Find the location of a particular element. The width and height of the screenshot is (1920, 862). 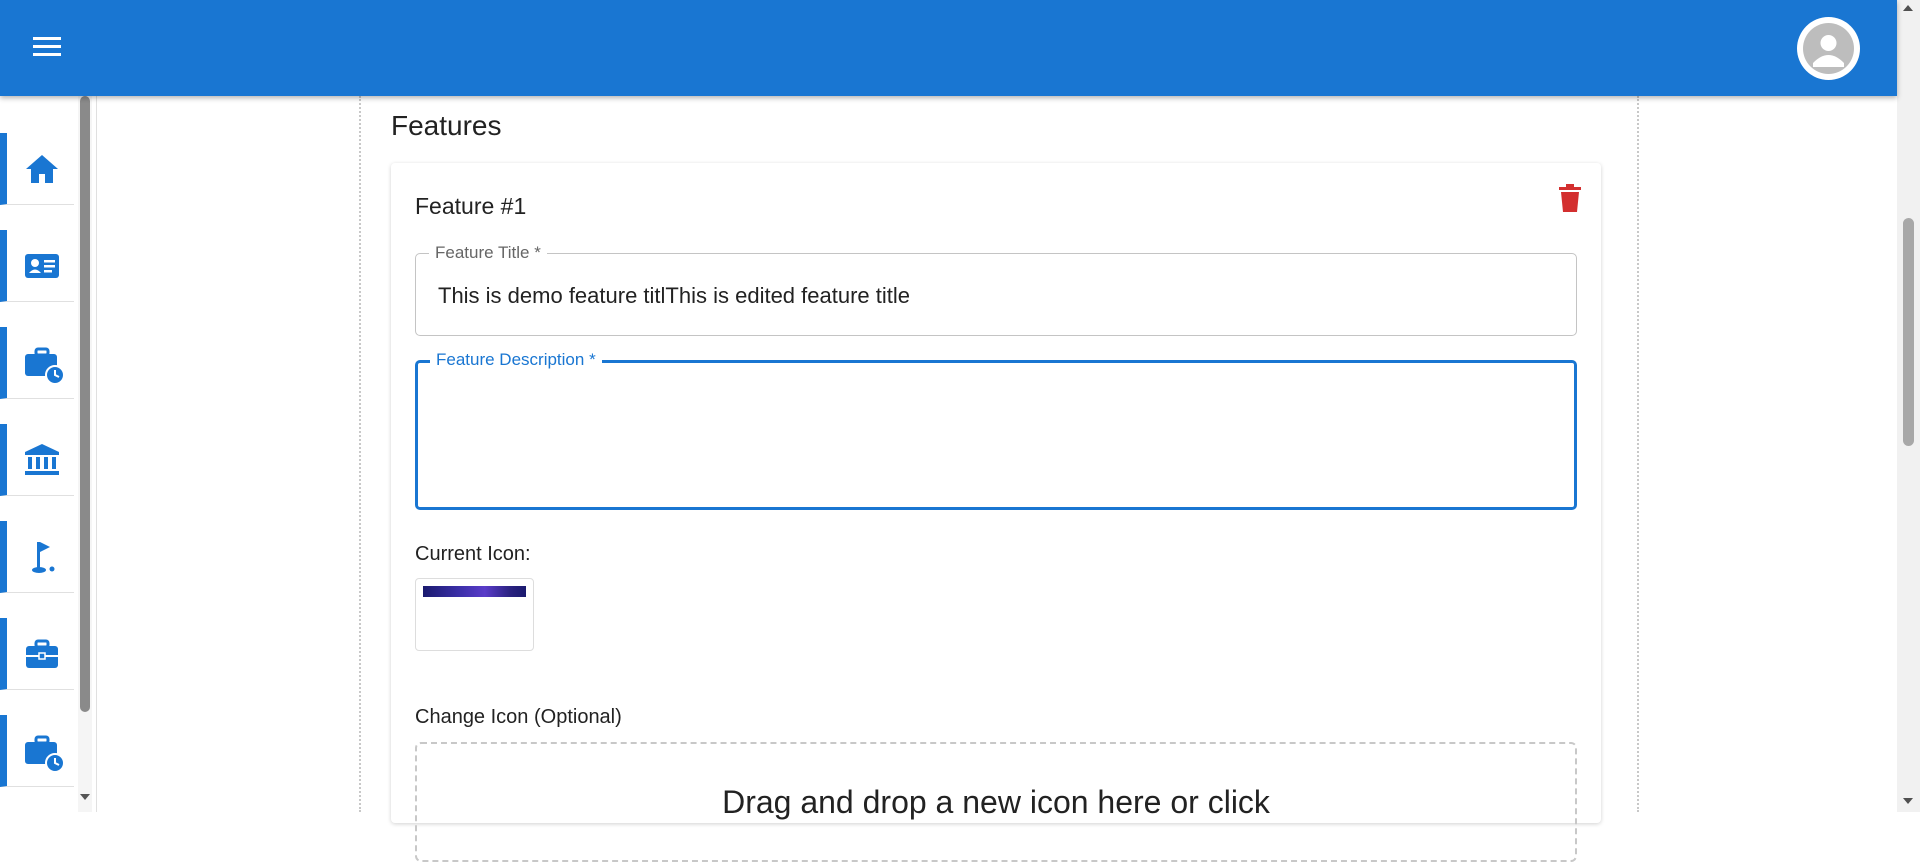

sidebar-item-home is located at coordinates (37, 169).